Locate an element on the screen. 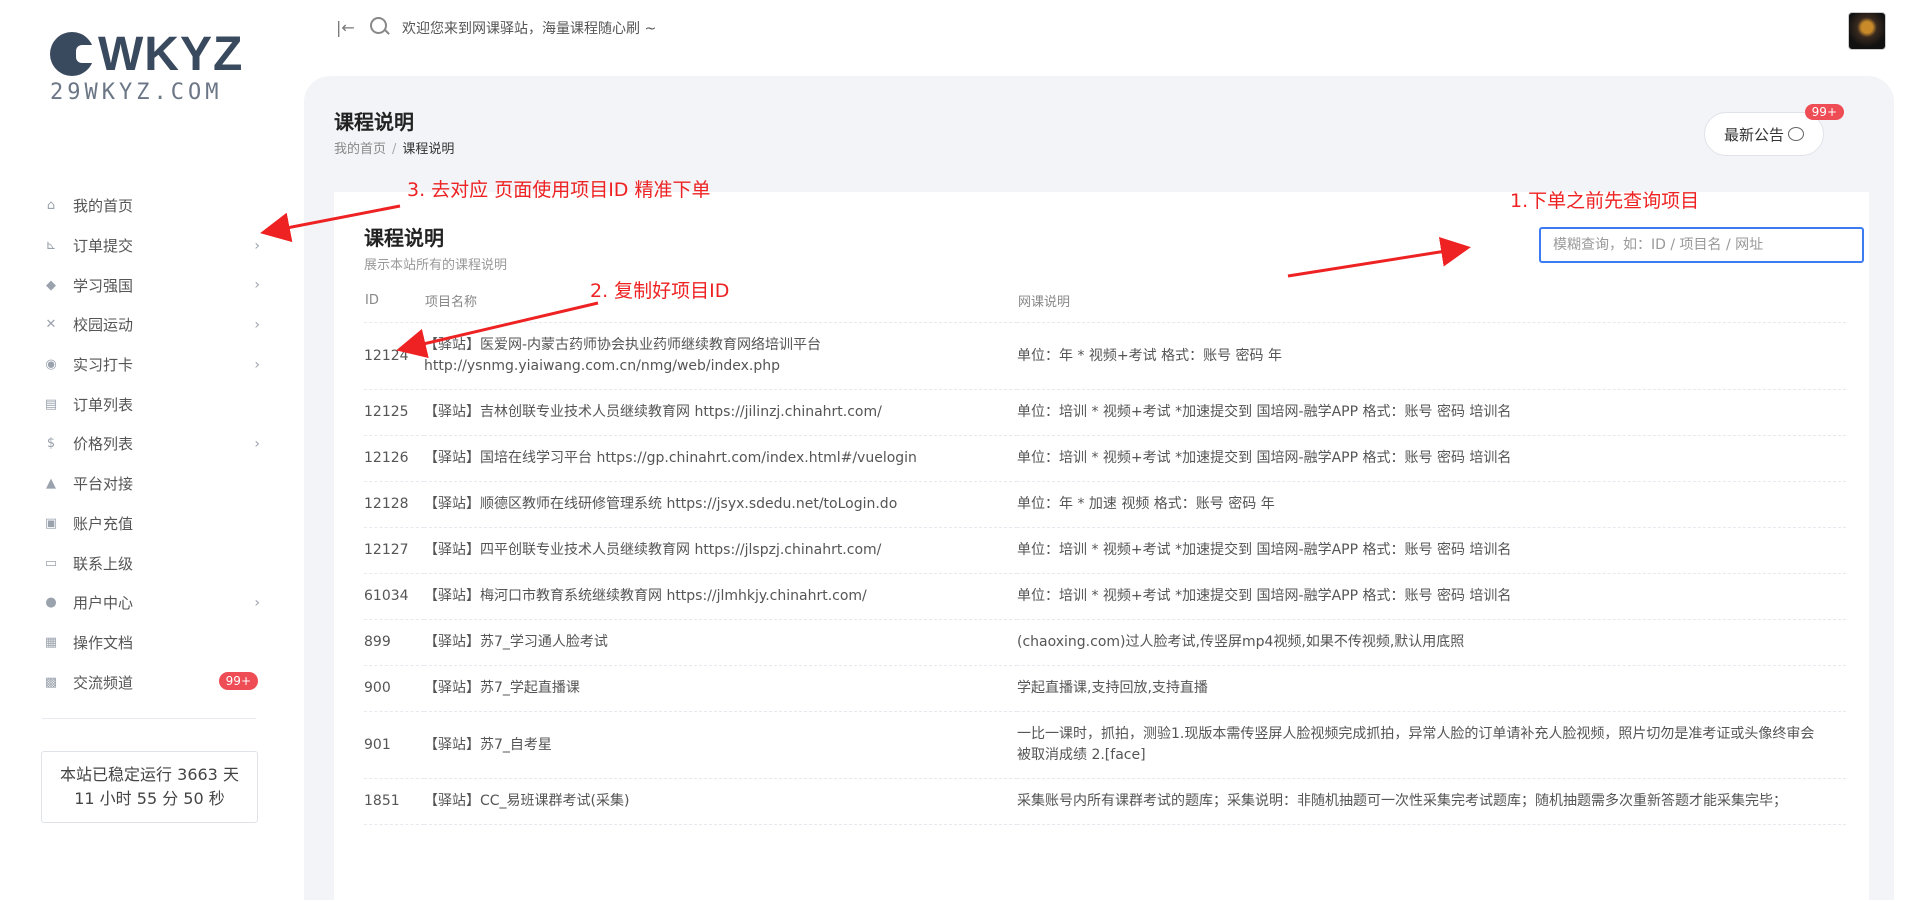 This screenshot has height=902, width=1920. collapse-sidebar-icon: |← is located at coordinates (345, 27).